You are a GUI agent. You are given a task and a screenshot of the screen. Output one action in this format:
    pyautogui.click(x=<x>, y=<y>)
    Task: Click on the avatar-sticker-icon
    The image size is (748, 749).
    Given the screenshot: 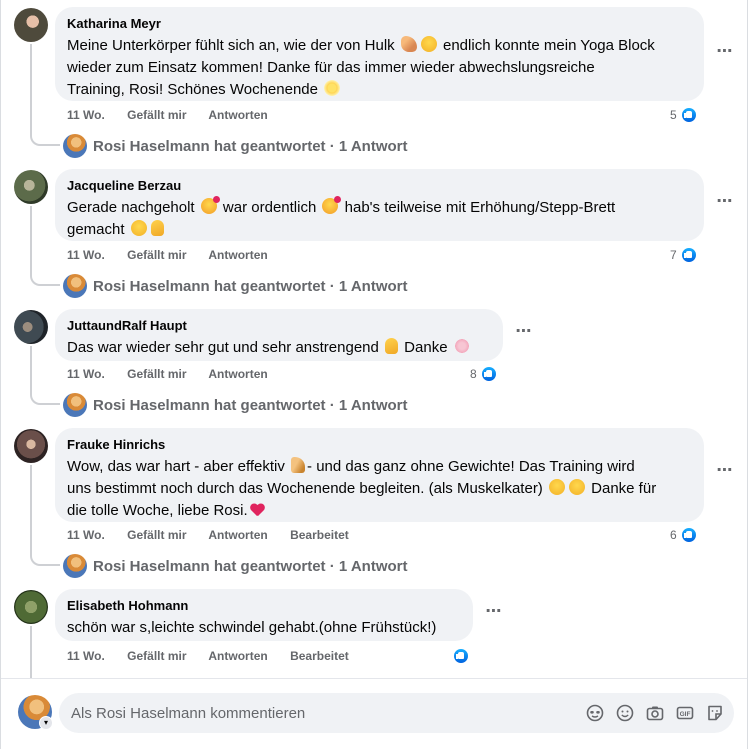 What is the action you would take?
    pyautogui.click(x=595, y=713)
    